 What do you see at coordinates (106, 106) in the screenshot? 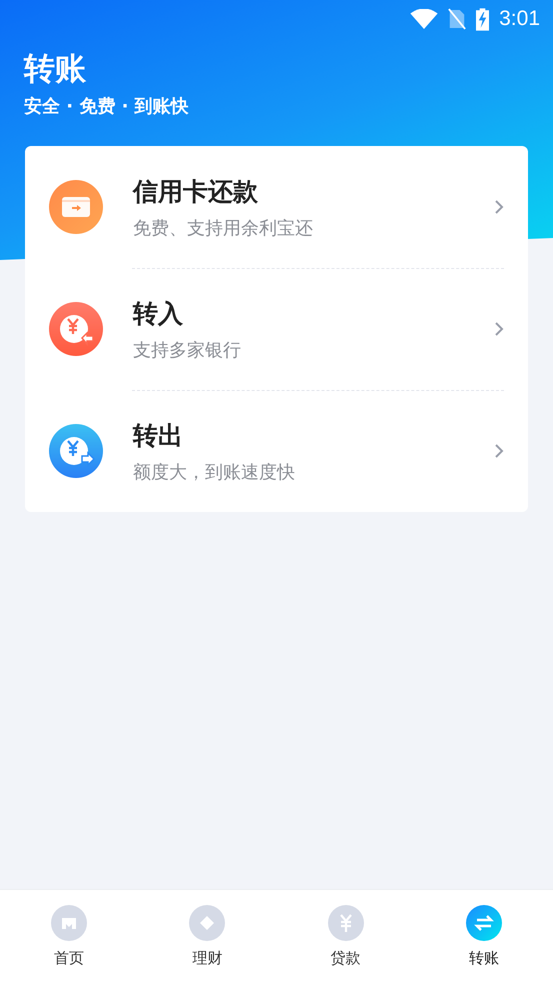
I see `page-subtitle: 安全 · 免费 · 到账快` at bounding box center [106, 106].